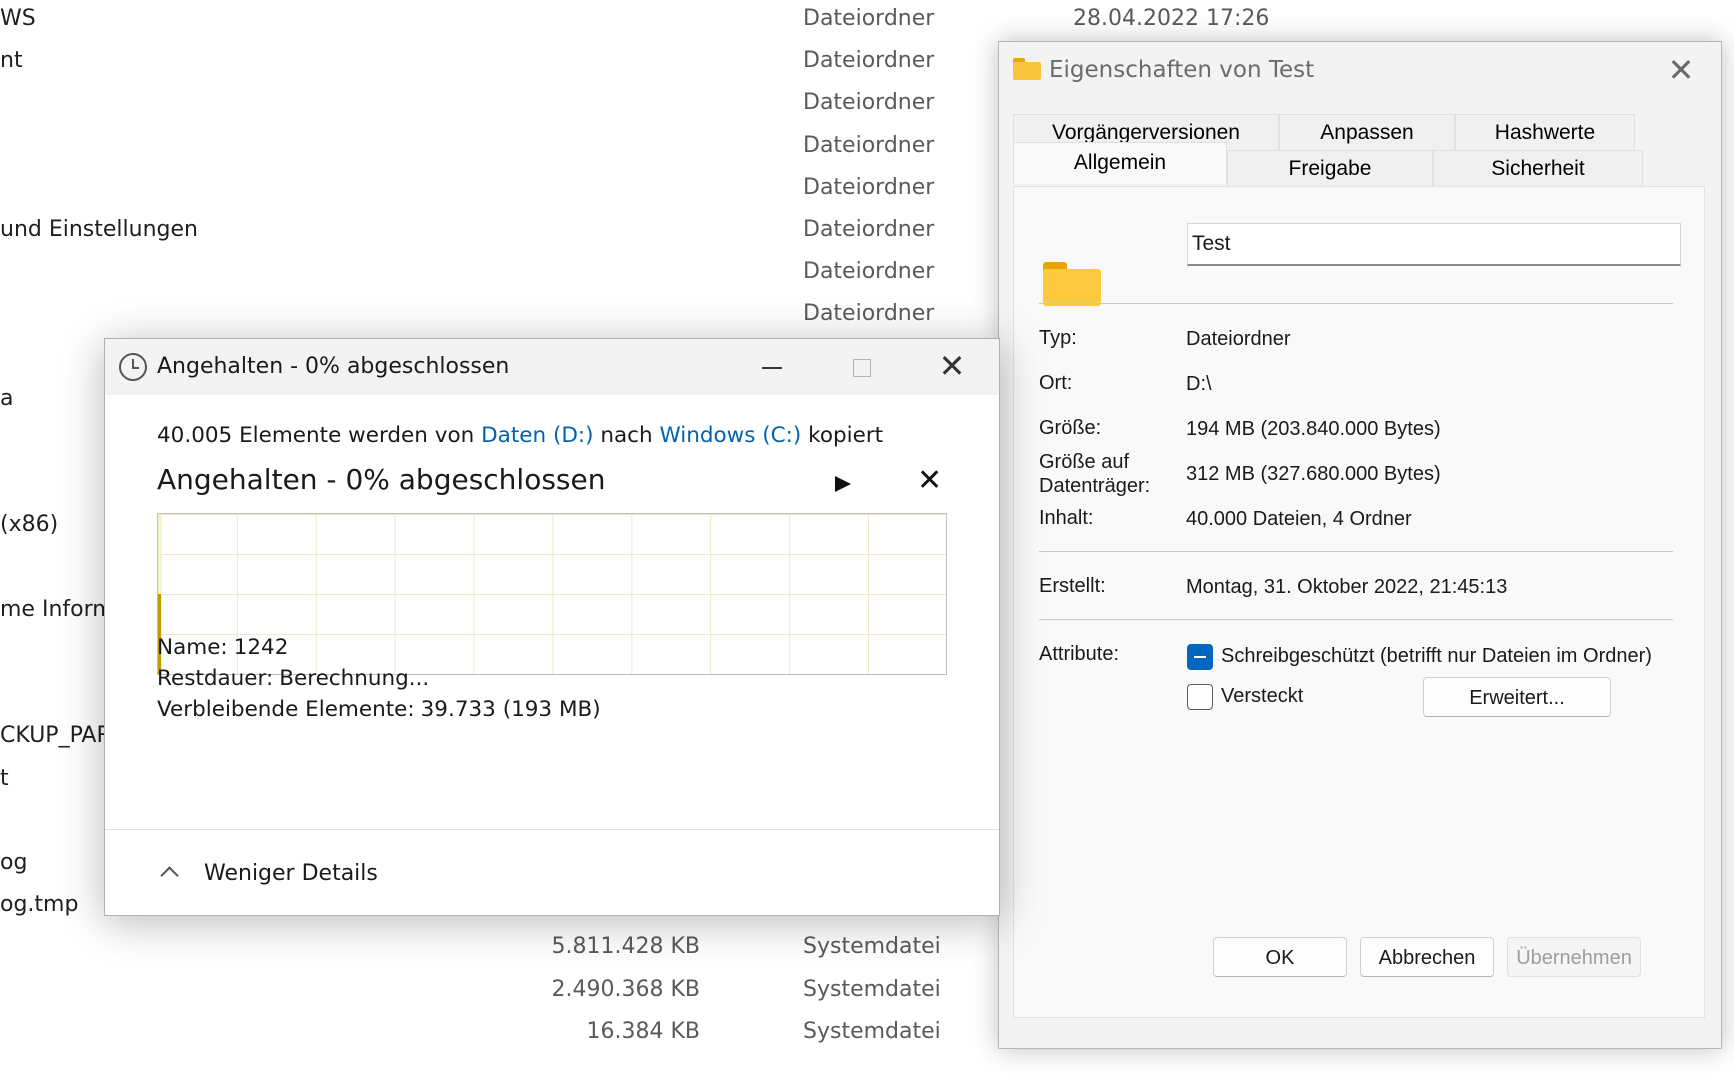 The width and height of the screenshot is (1734, 1084). What do you see at coordinates (537, 435) in the screenshot?
I see `source-drive-link: Daten (D:)` at bounding box center [537, 435].